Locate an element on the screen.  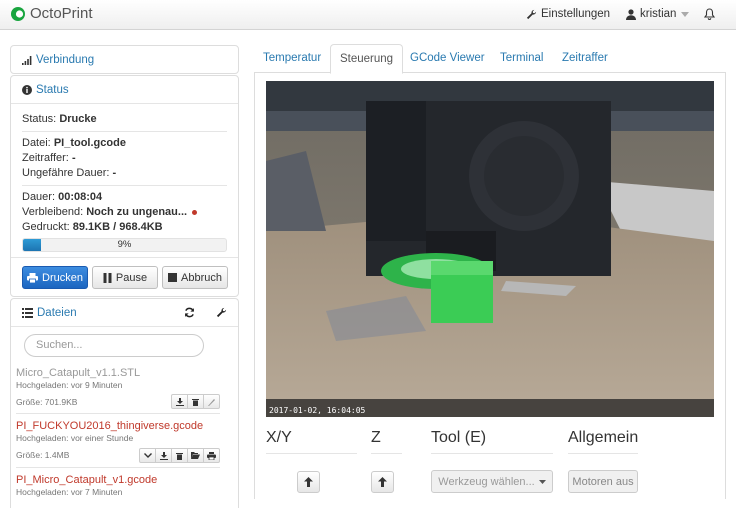
connection-toggle: Verbindung is located at coordinates (124, 60).